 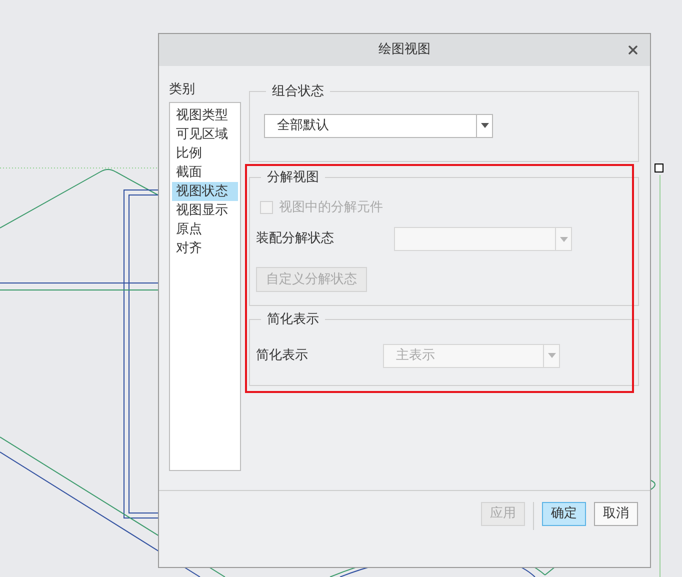 I want to click on category-item: 原点, so click(x=205, y=229).